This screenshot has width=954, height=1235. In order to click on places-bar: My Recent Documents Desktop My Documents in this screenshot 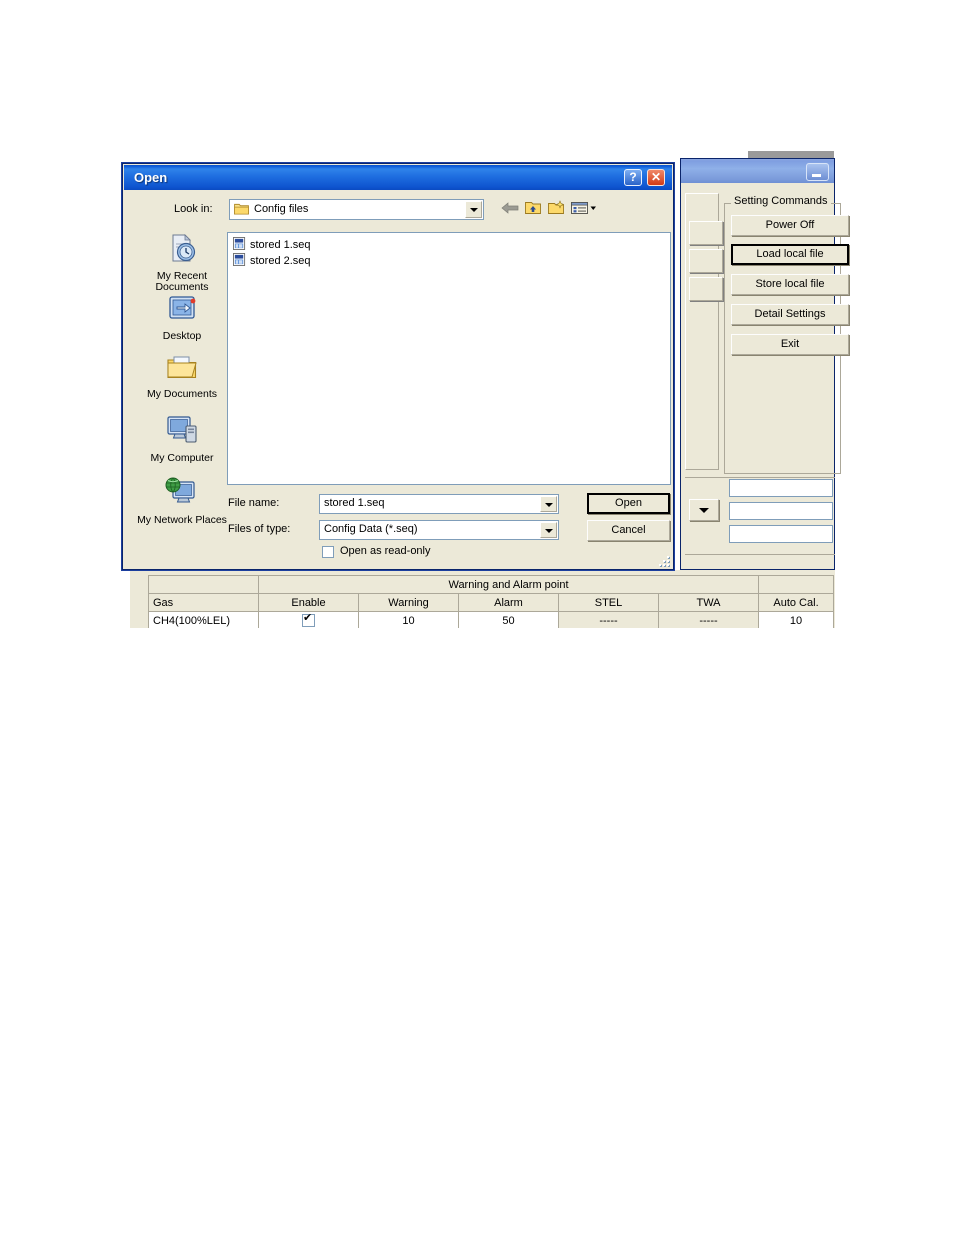, I will do `click(182, 387)`.